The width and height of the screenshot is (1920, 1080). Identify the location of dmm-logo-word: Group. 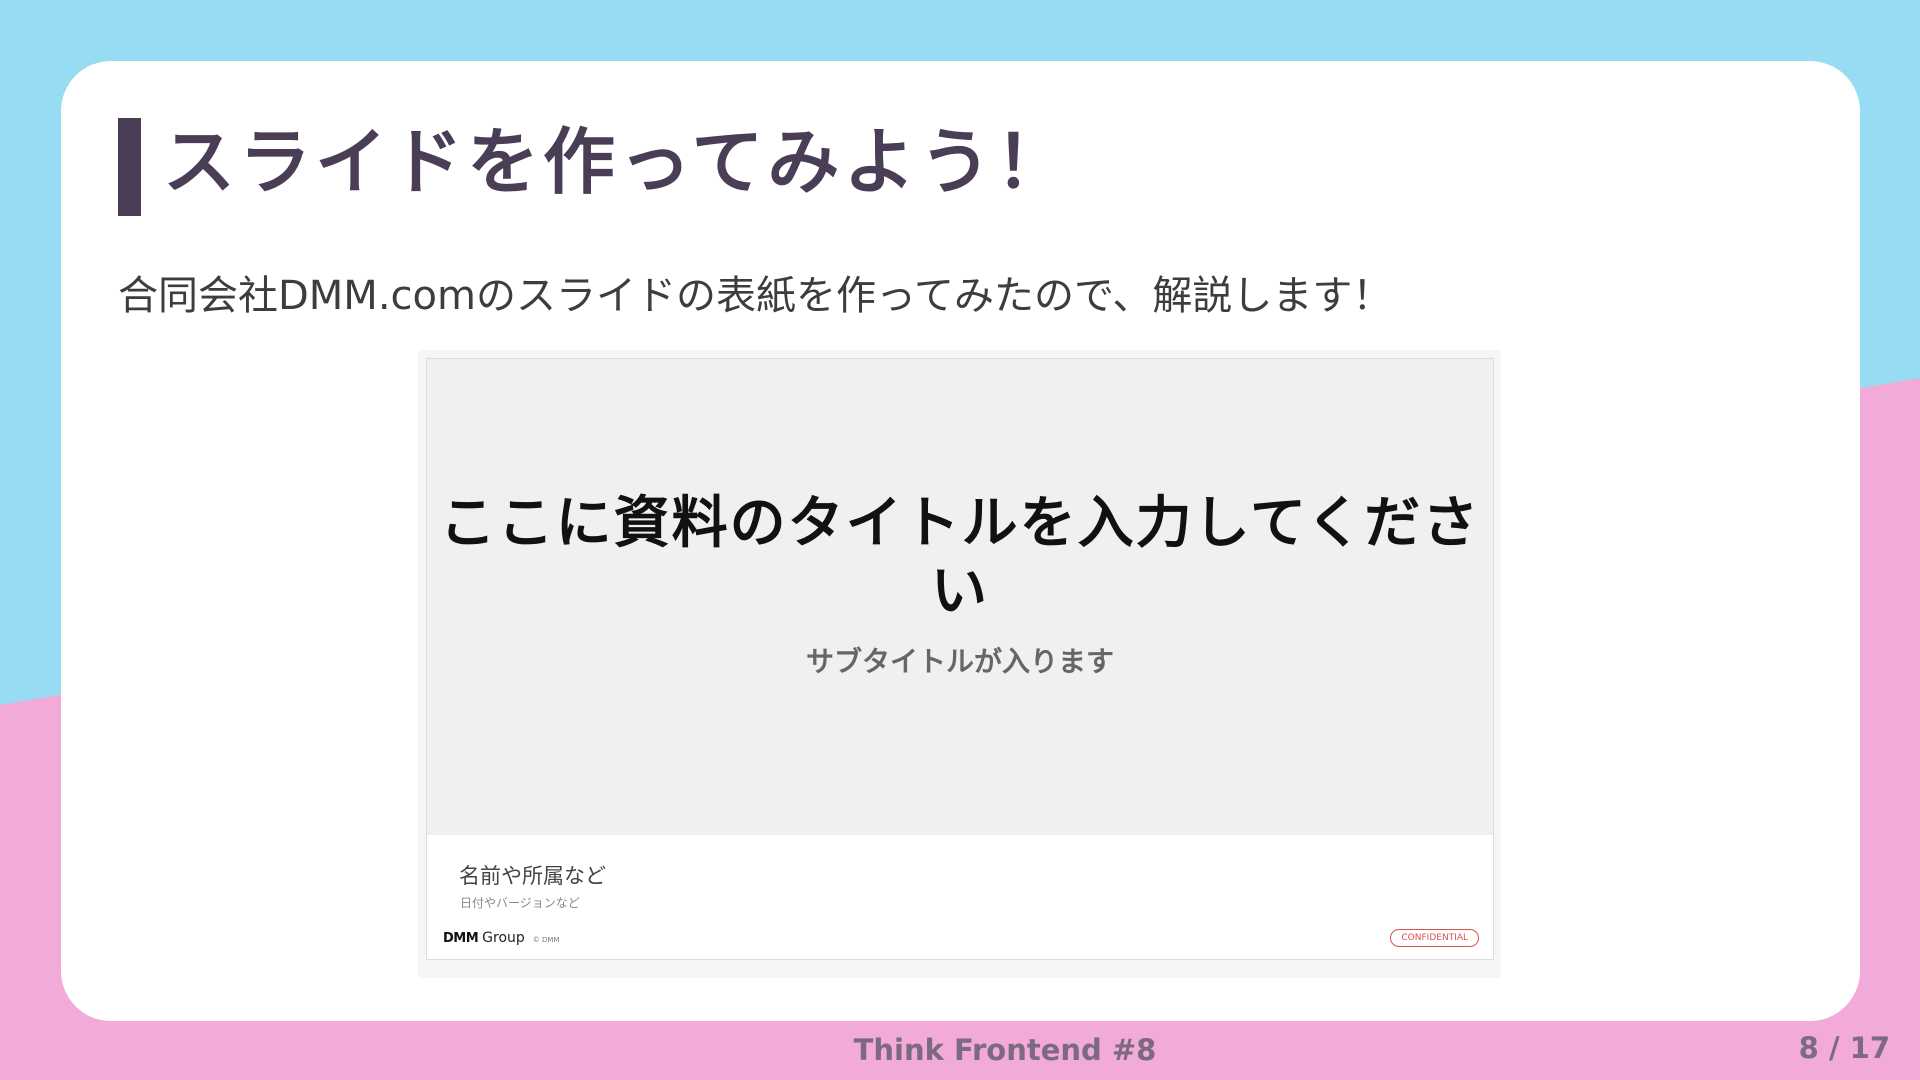
(503, 938).